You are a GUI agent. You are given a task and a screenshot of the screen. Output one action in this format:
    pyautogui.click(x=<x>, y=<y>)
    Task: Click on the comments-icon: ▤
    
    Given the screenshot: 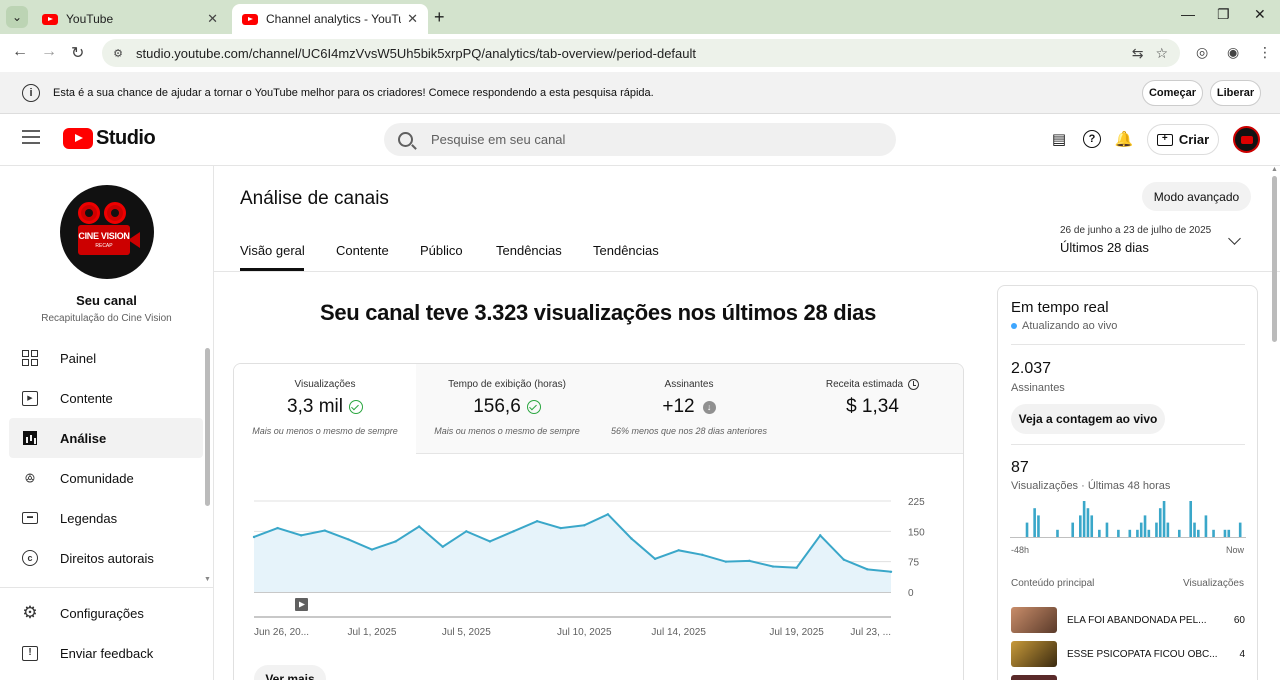 What is the action you would take?
    pyautogui.click(x=1059, y=139)
    